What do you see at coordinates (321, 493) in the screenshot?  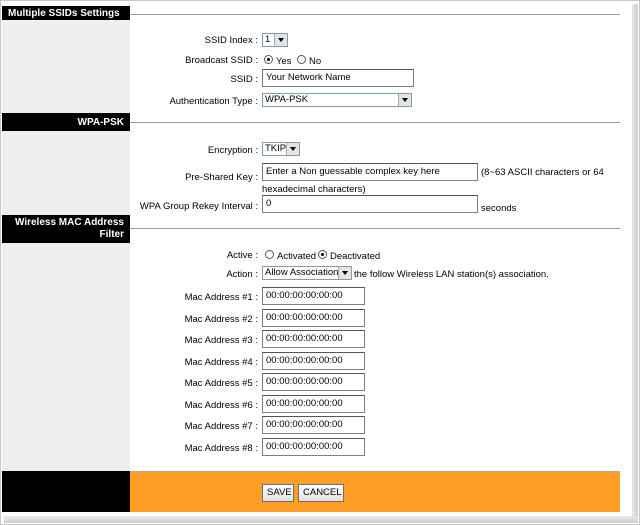 I see `cancel-button: CANCEL` at bounding box center [321, 493].